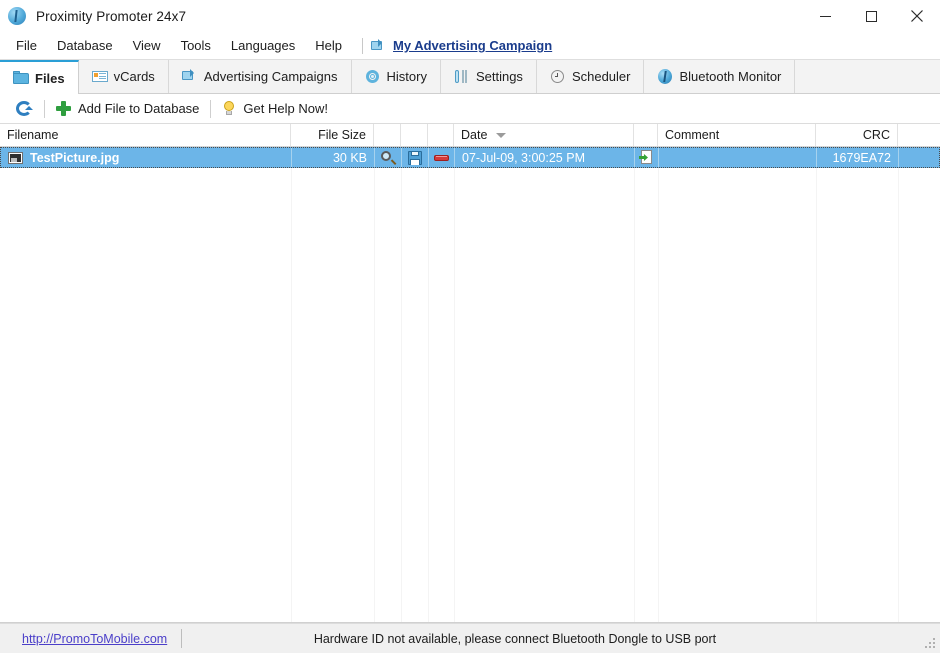 The height and width of the screenshot is (653, 940). Describe the element at coordinates (94, 639) in the screenshot. I see `website-link: http://PromoToMobile.com` at that location.